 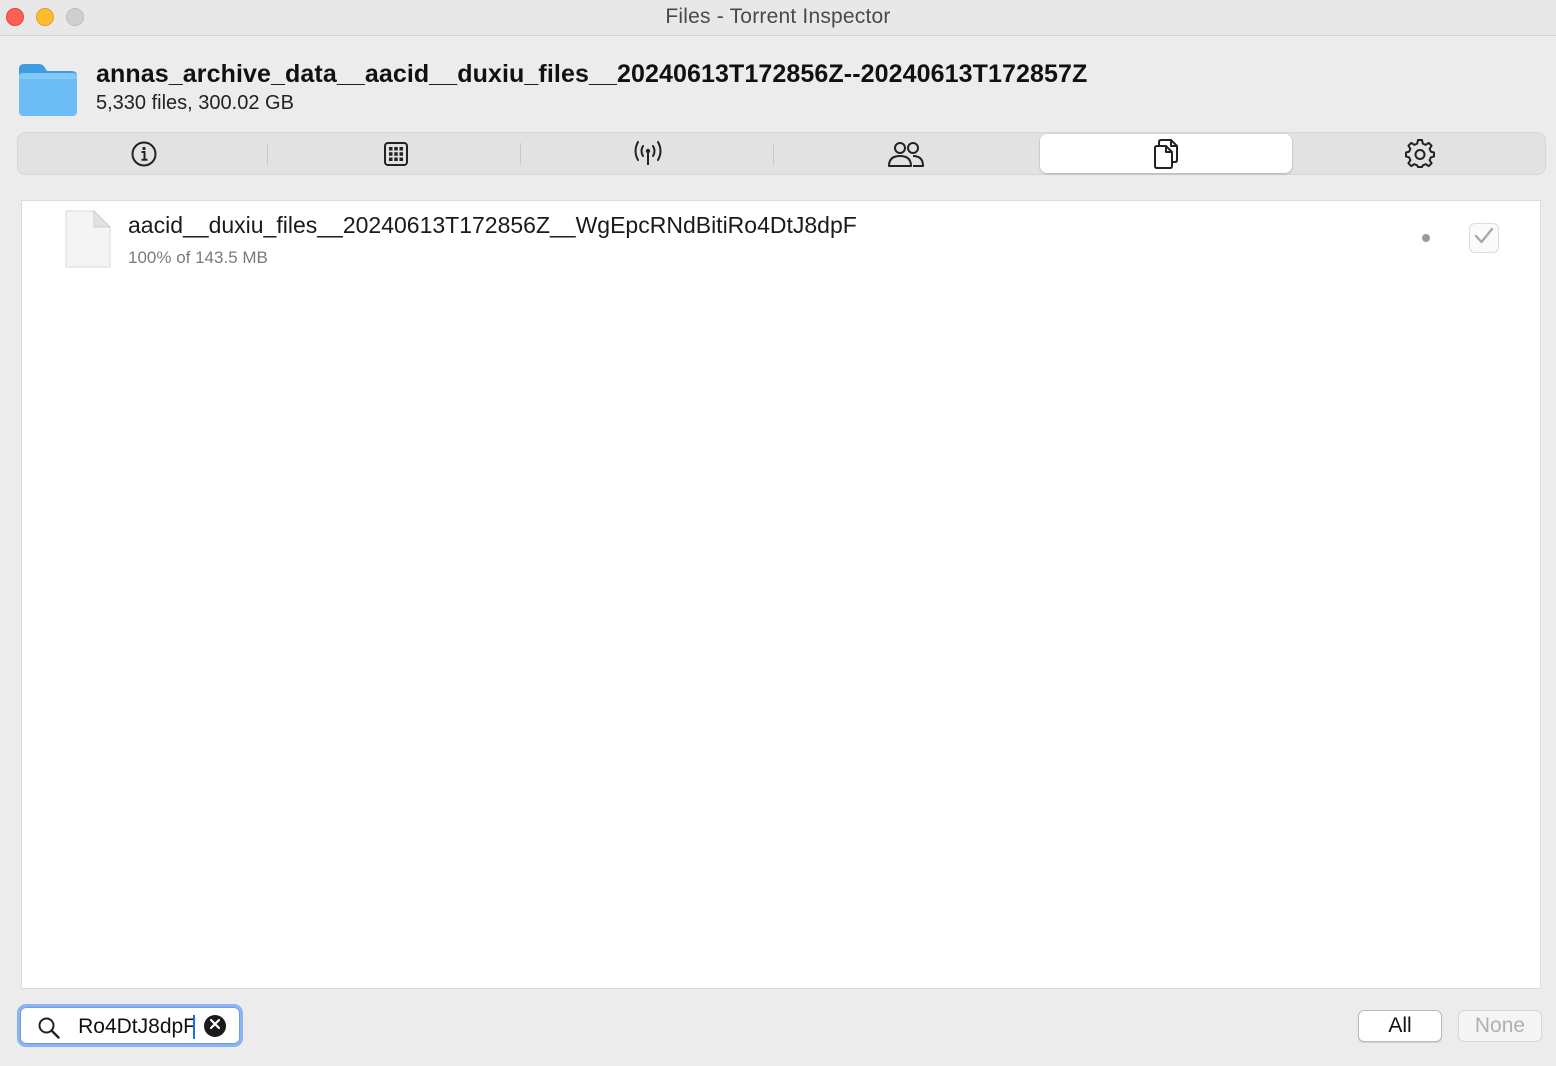 I want to click on file-progress: 100% of 143.5 MB, so click(x=198, y=257).